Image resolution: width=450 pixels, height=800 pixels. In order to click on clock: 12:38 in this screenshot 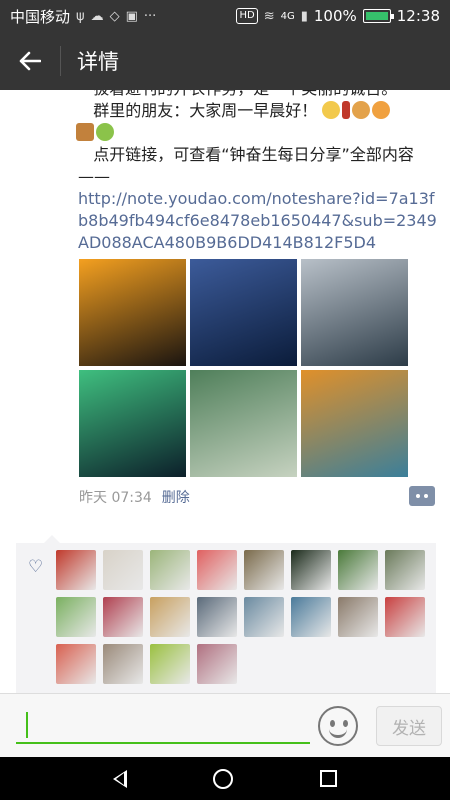, I will do `click(418, 16)`.